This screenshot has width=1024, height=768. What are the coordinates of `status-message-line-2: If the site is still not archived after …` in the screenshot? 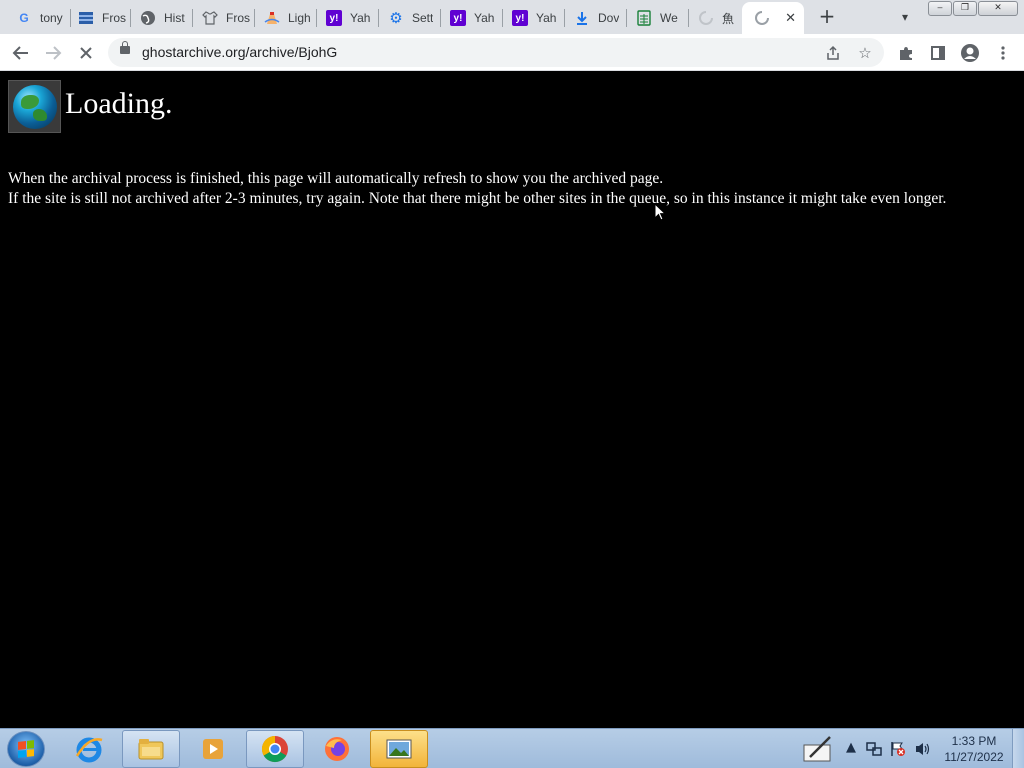 It's located at (477, 198).